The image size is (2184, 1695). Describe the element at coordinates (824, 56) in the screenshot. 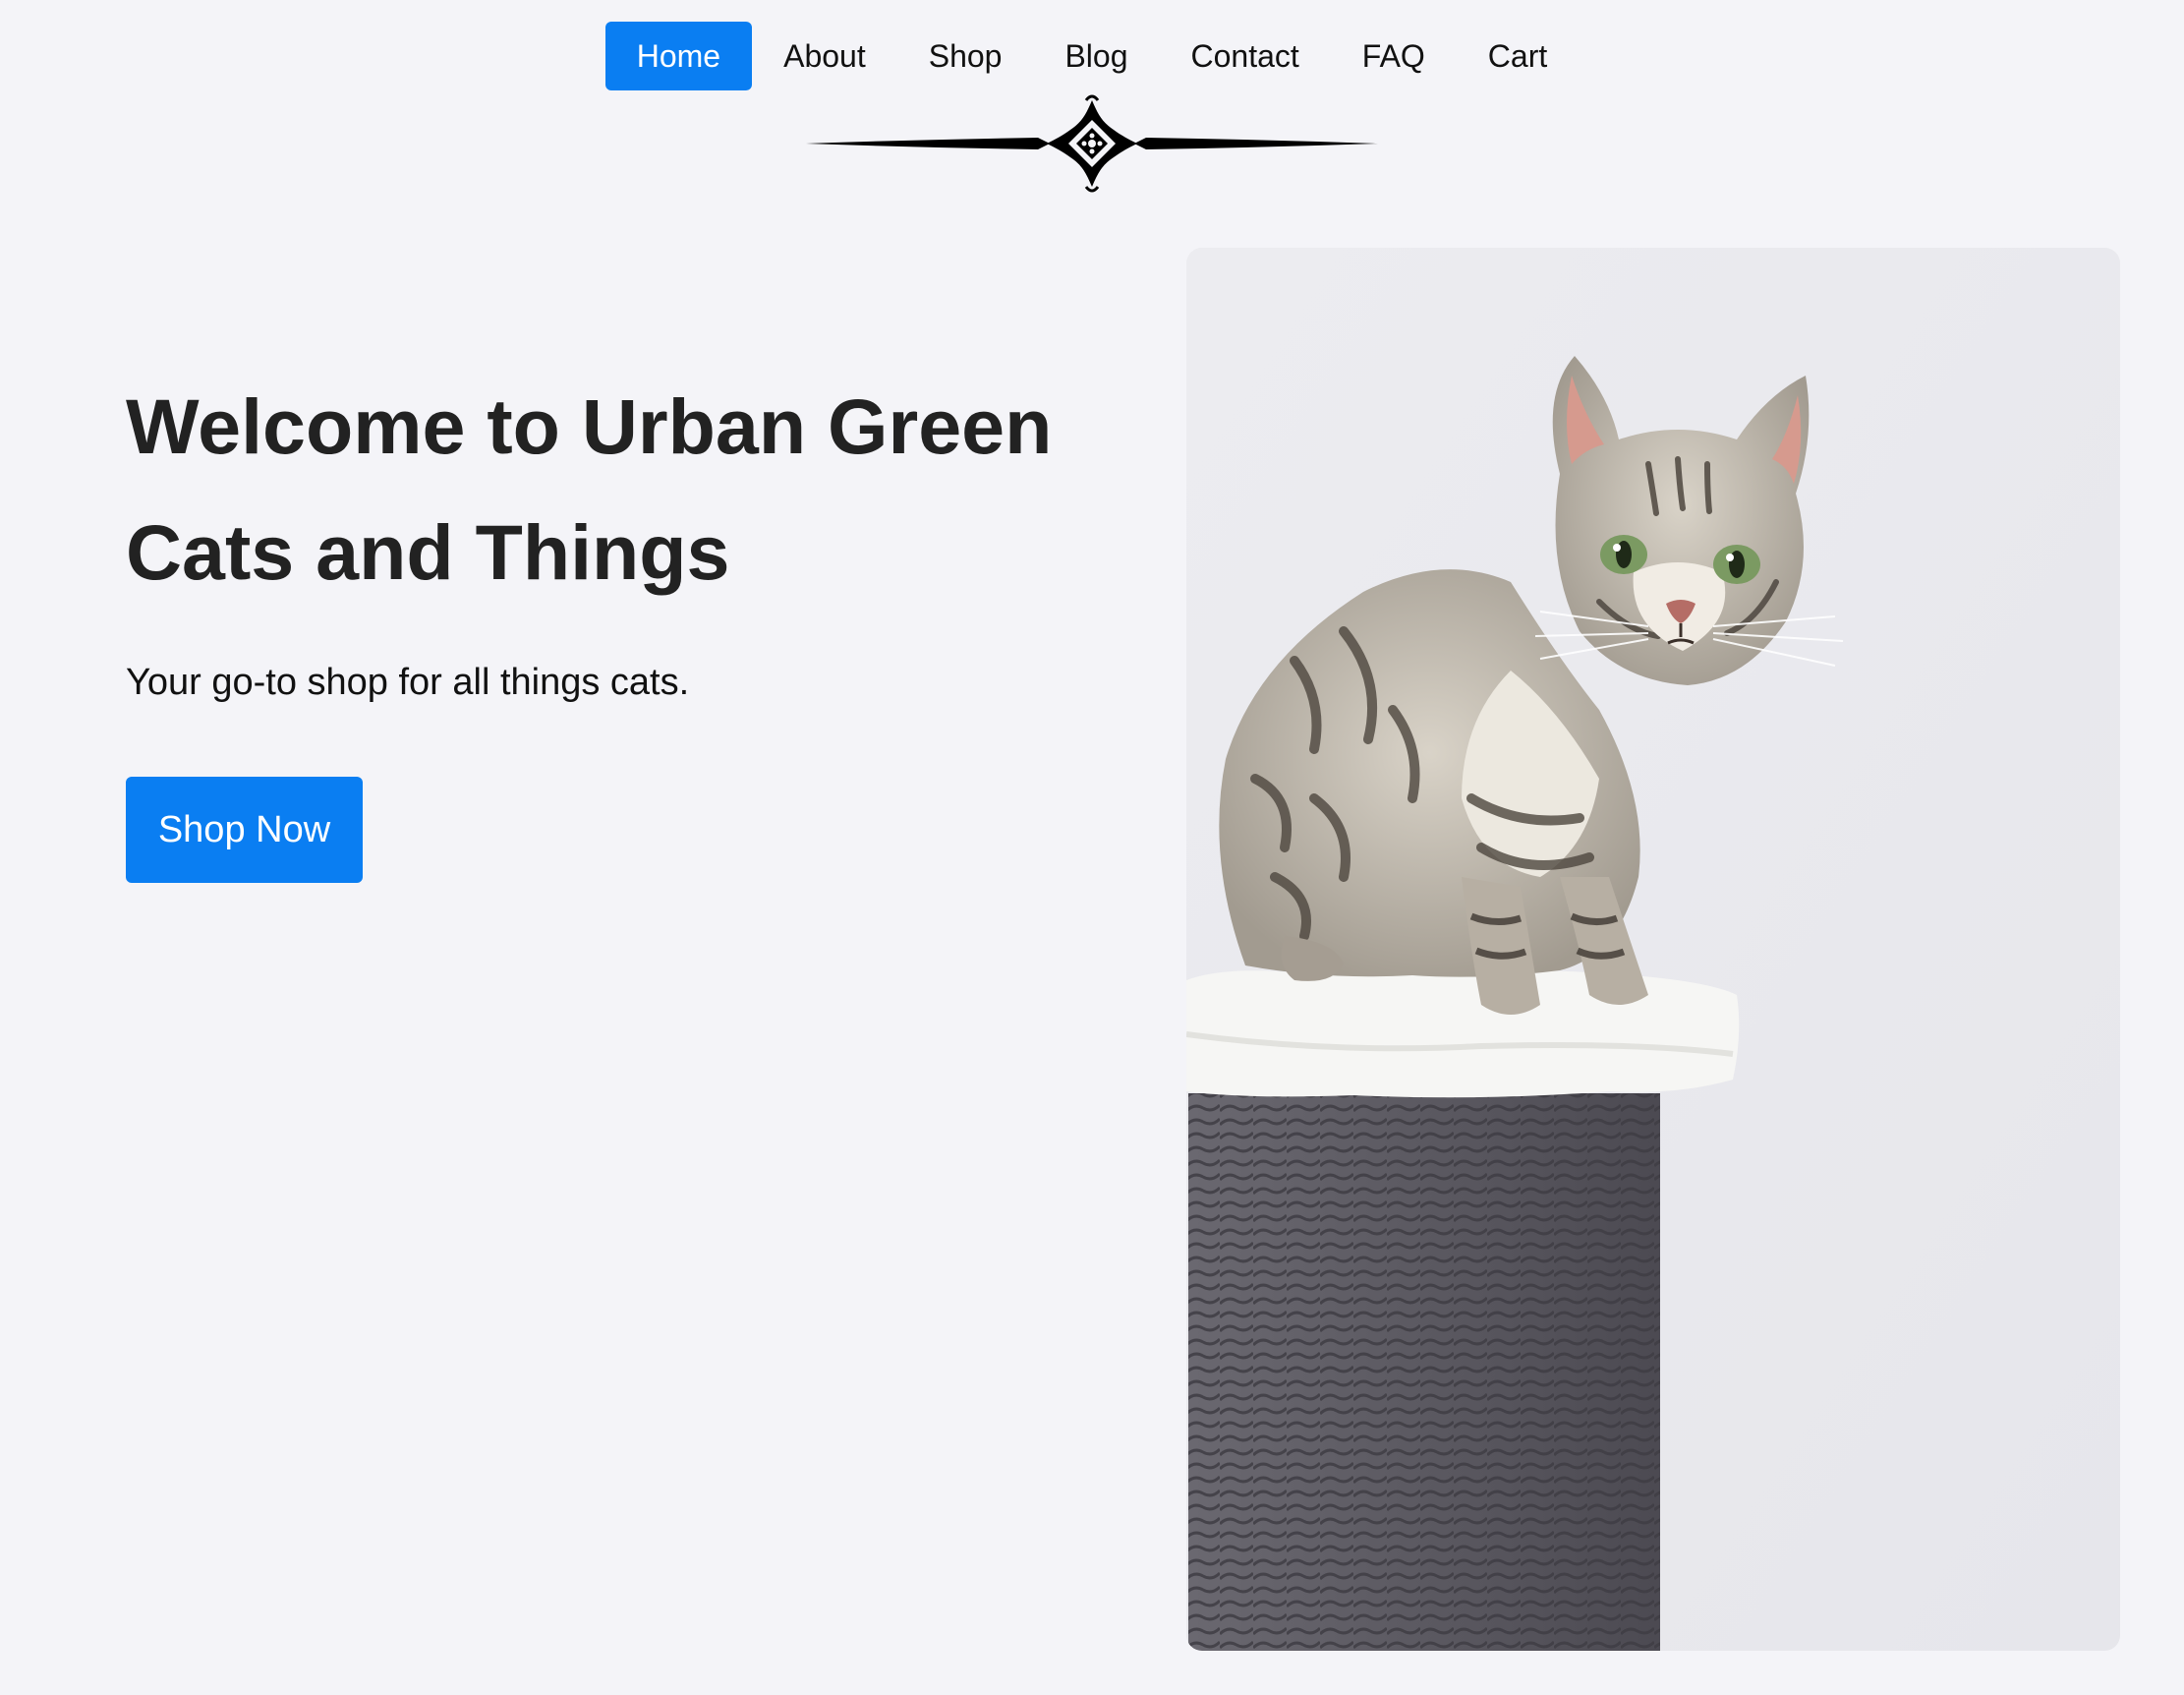

I see `nav-item-about: About` at that location.